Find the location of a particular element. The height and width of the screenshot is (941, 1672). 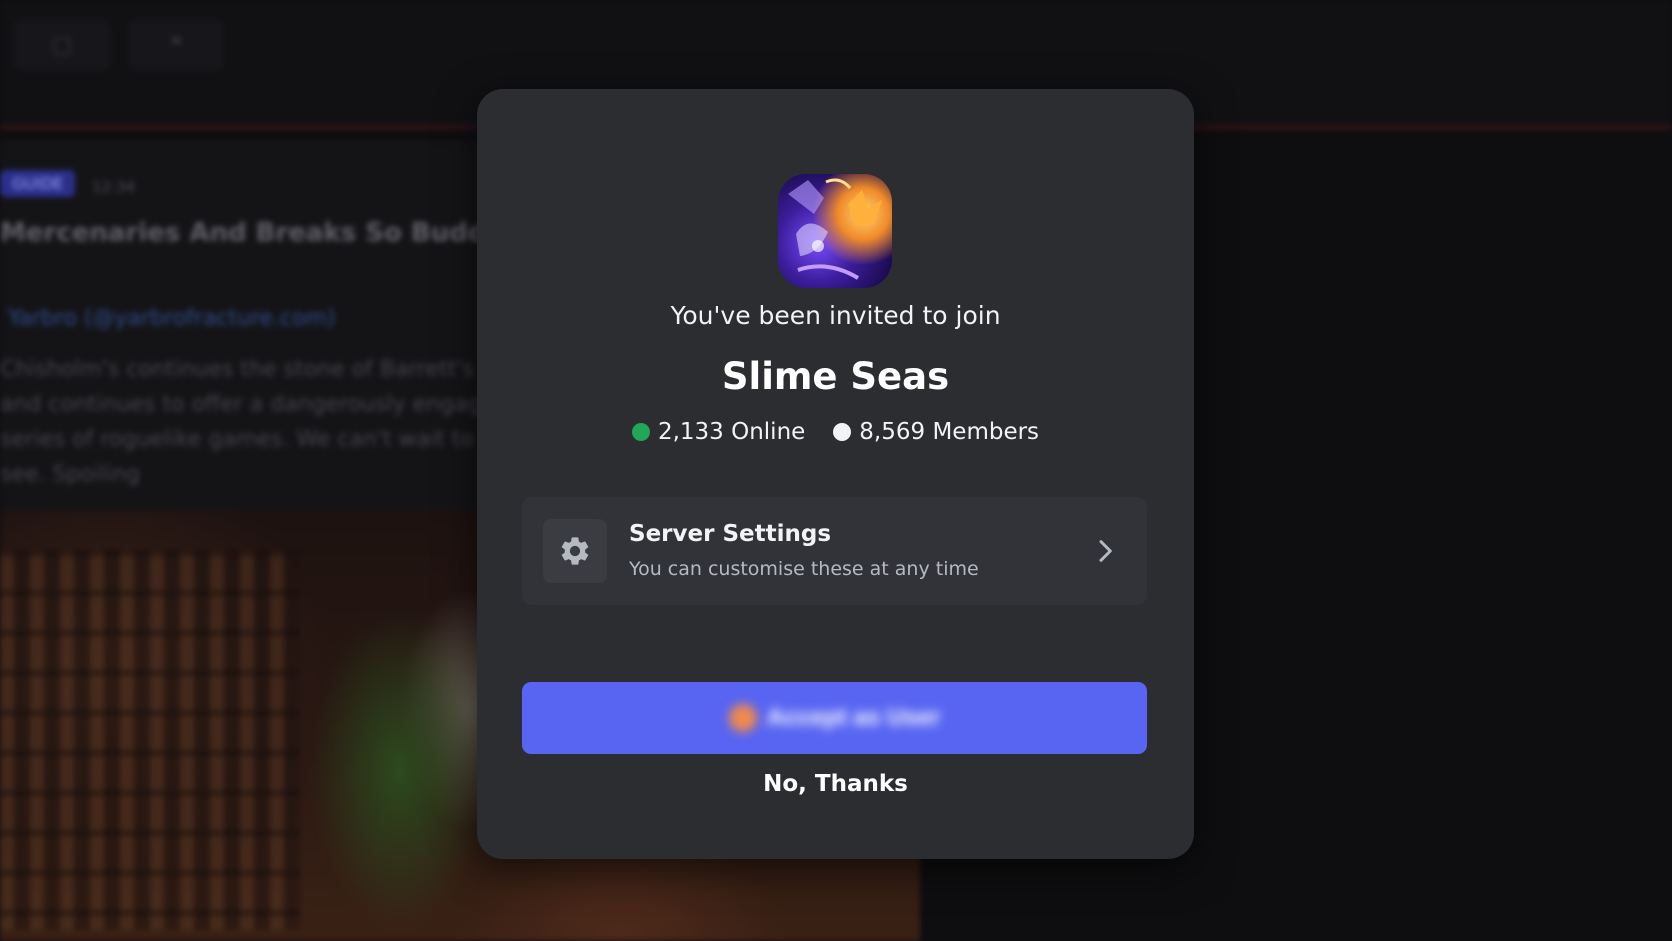

gear-icon is located at coordinates (575, 551).